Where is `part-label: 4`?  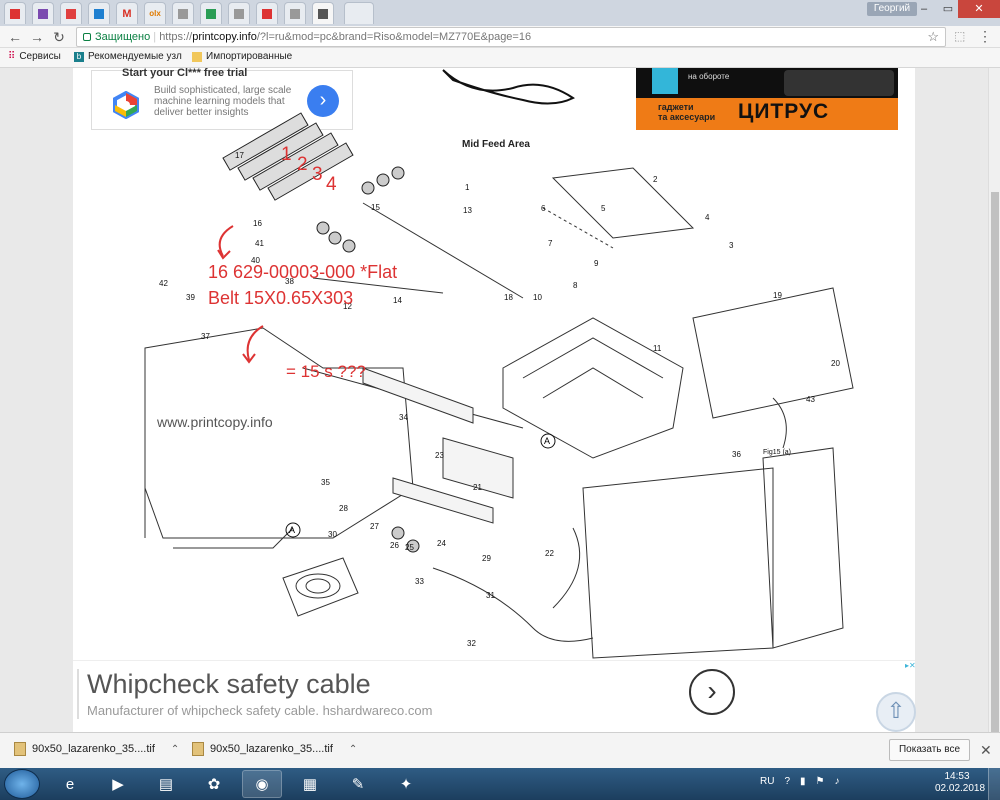
part-label: 4 is located at coordinates (707, 217).